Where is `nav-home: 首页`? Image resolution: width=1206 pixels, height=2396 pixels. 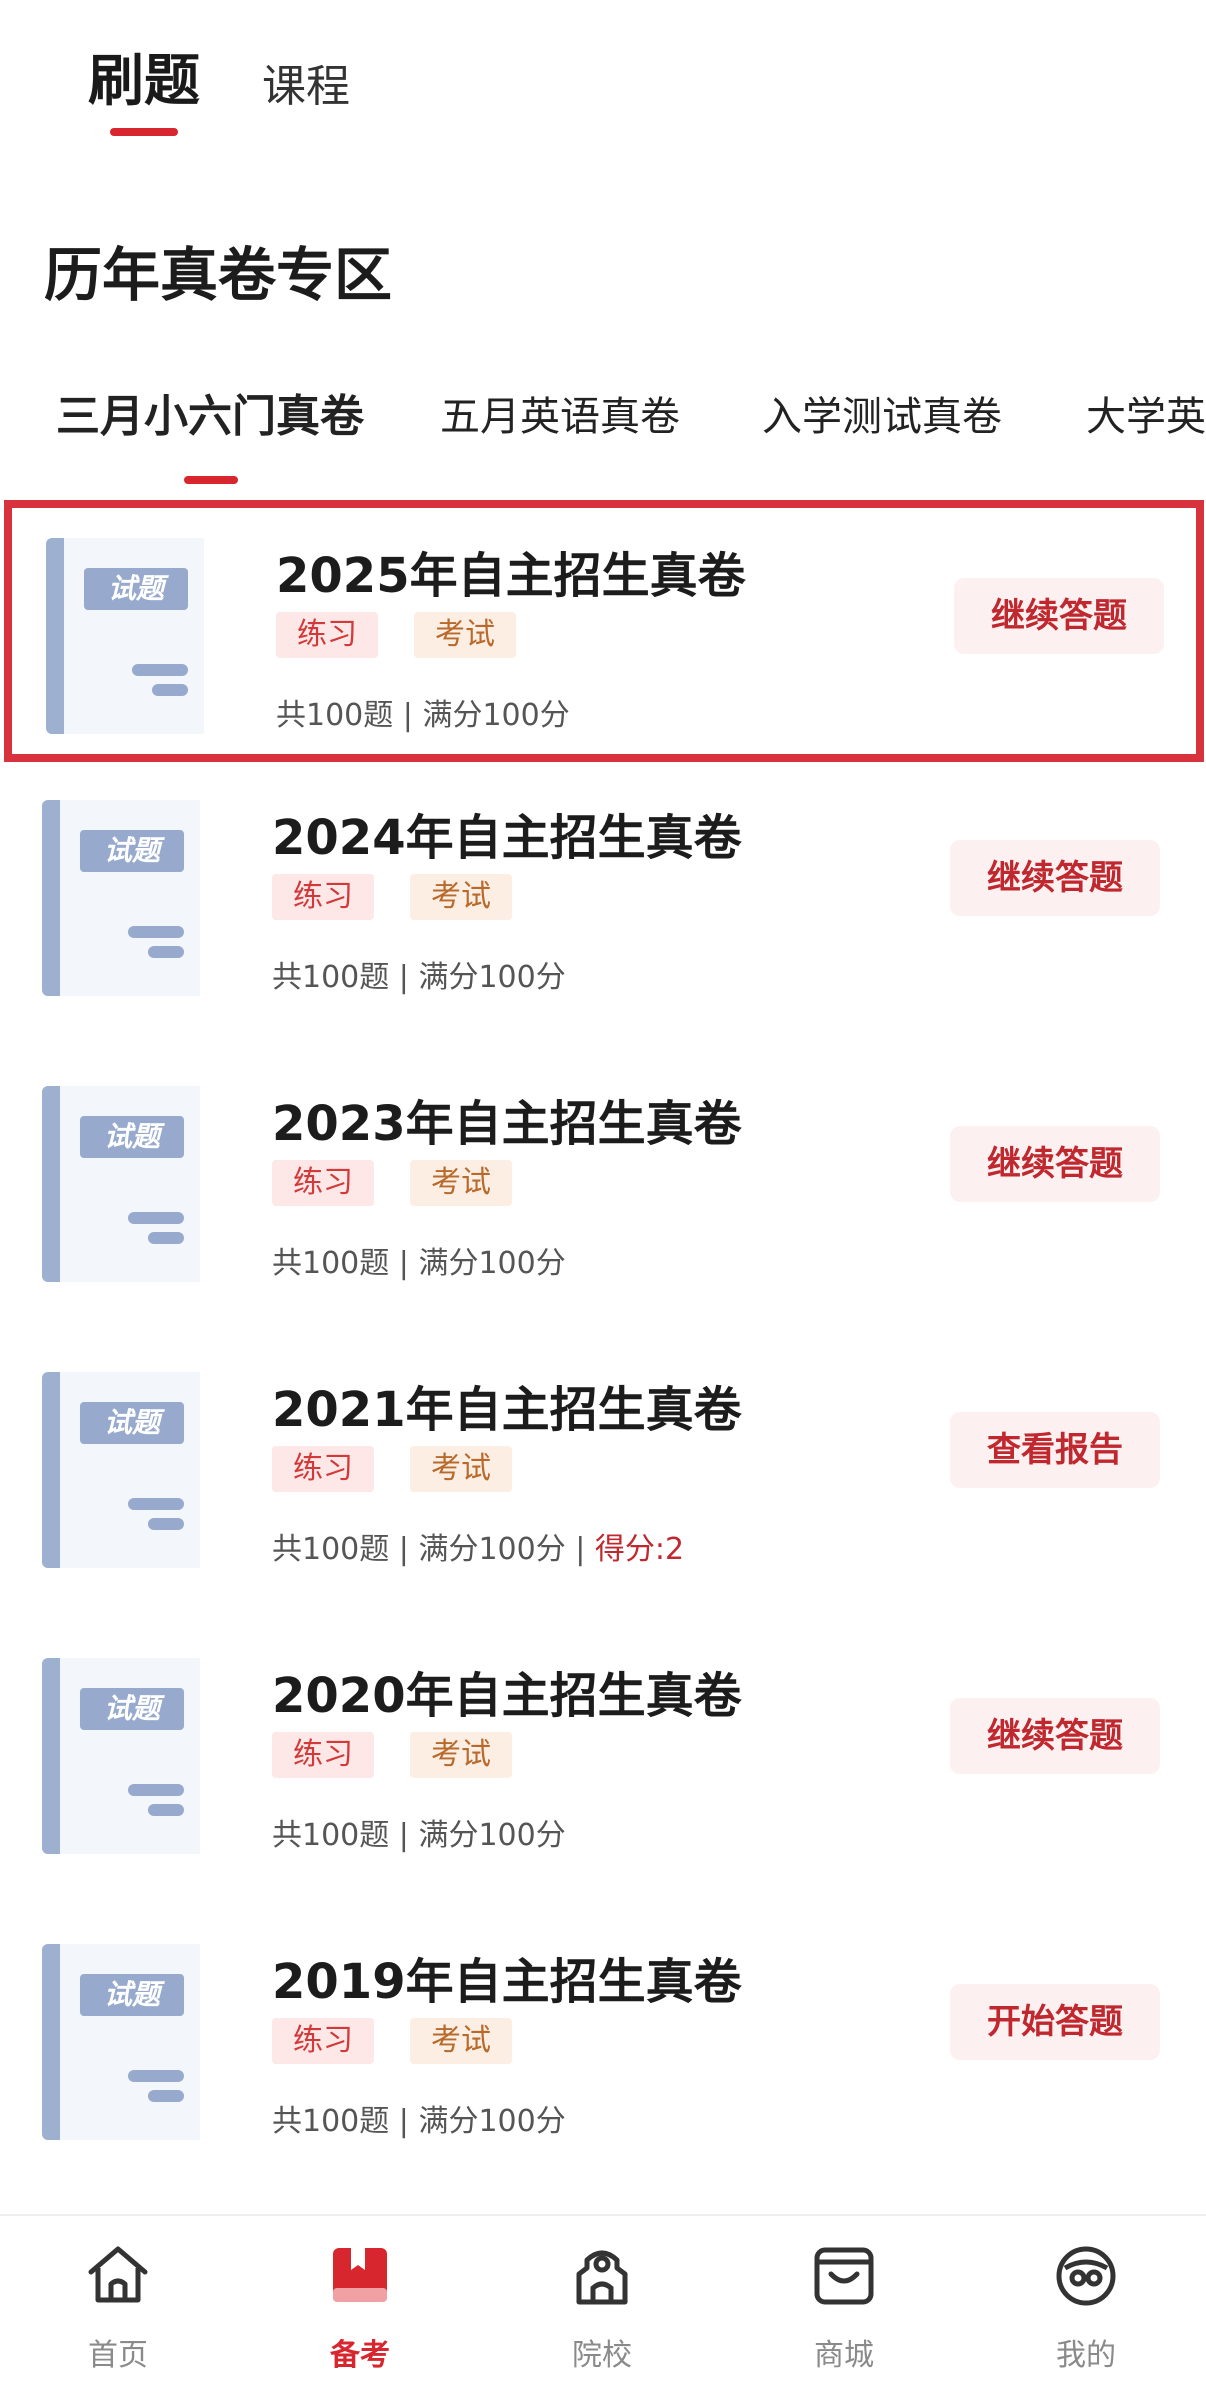
nav-home: 首页 is located at coordinates (118, 2310).